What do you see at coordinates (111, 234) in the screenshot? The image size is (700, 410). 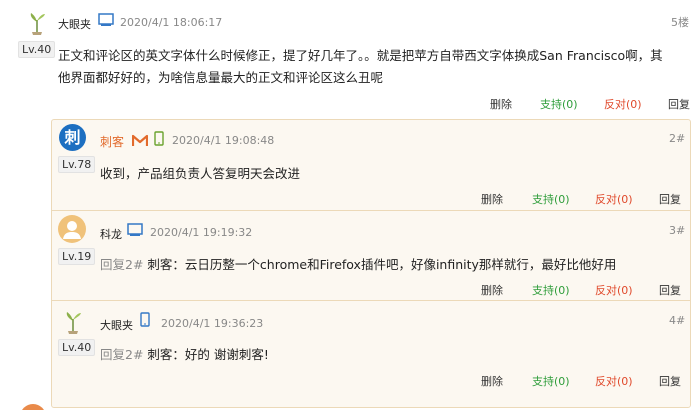 I see `username: 科龙` at bounding box center [111, 234].